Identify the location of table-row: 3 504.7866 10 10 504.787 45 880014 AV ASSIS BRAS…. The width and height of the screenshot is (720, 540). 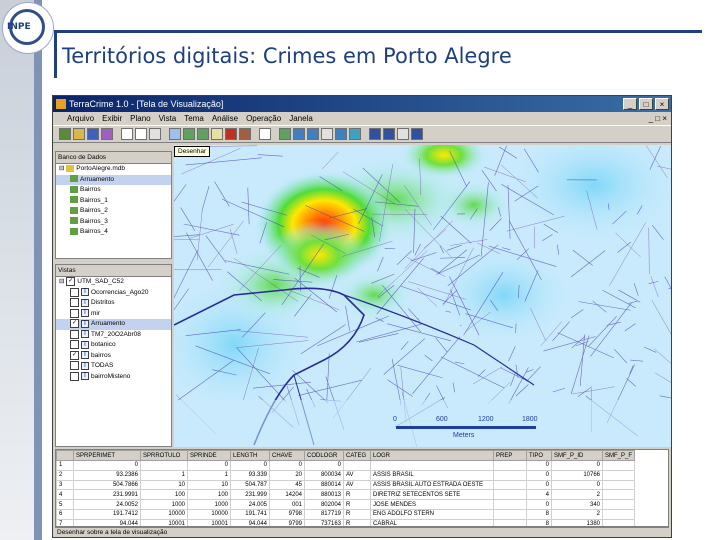
(346, 485).